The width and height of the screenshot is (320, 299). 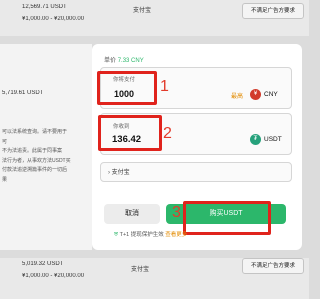 I want to click on unit-price: 单价 7.33 CNY, so click(x=124, y=61).